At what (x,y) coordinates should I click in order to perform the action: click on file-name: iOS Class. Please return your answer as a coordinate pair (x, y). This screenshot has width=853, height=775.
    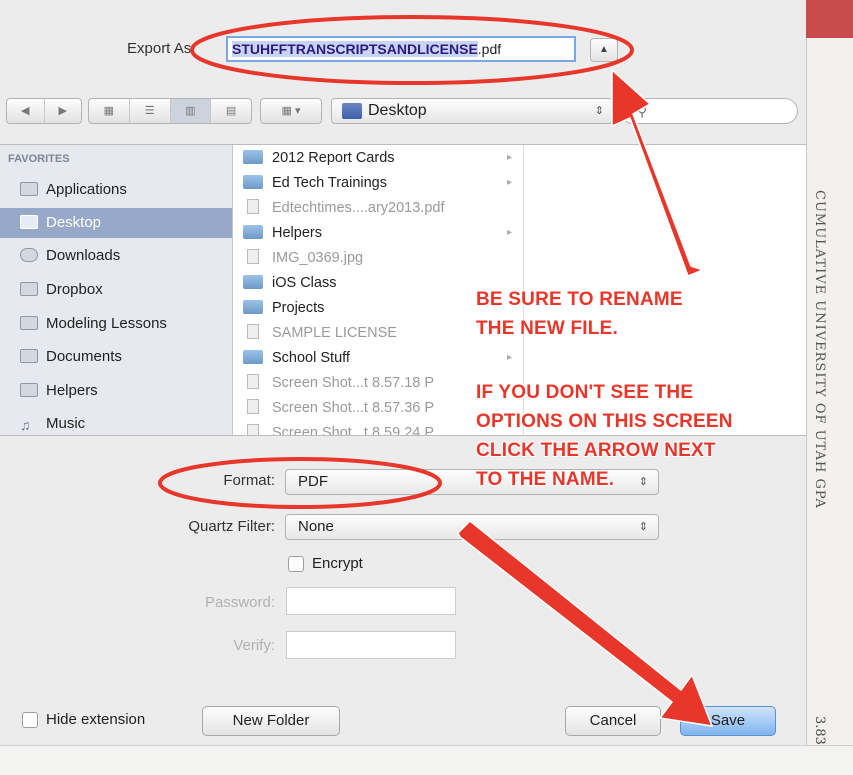
    Looking at the image, I should click on (304, 283).